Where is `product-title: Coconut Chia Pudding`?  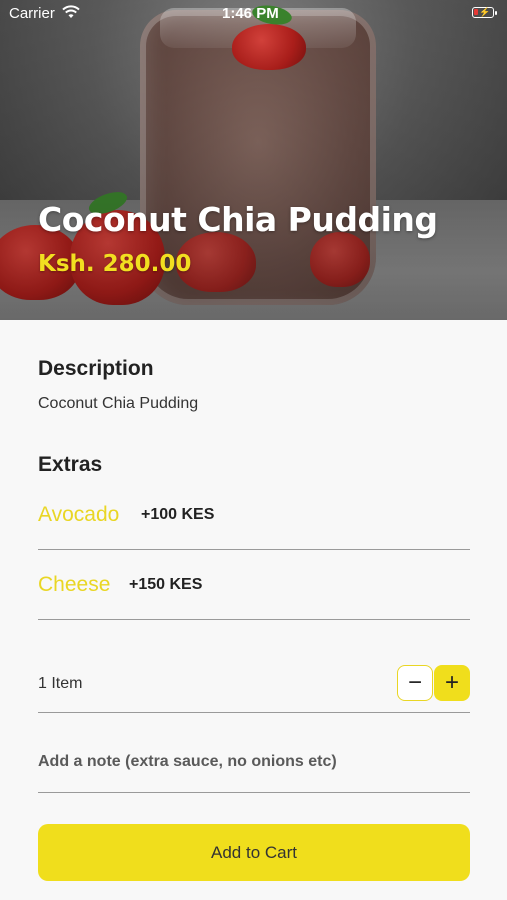 product-title: Coconut Chia Pudding is located at coordinates (238, 219).